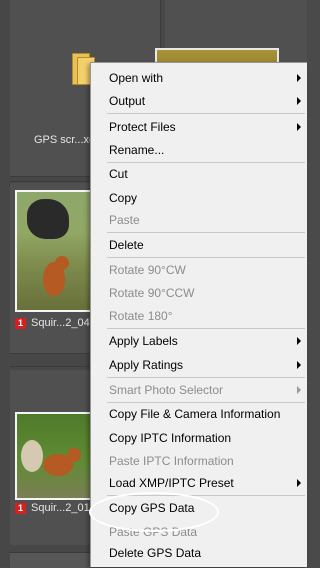 The height and width of the screenshot is (568, 320). I want to click on menu-item-copy-iptc: Copy IPTC Information, so click(199, 438).